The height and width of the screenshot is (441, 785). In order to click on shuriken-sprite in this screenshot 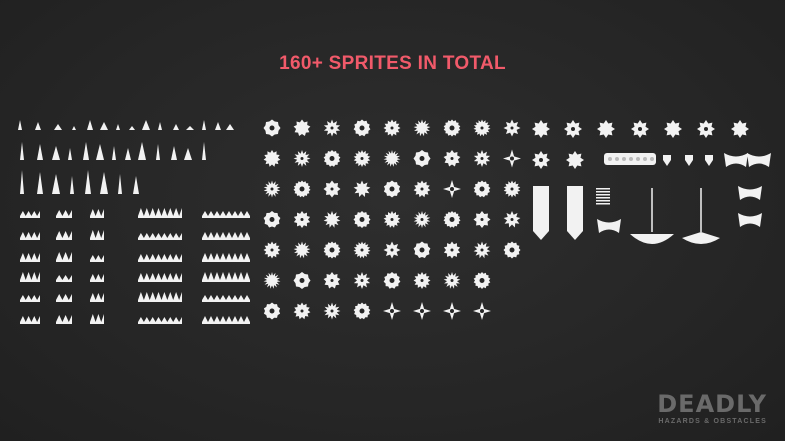, I will do `click(740, 129)`.